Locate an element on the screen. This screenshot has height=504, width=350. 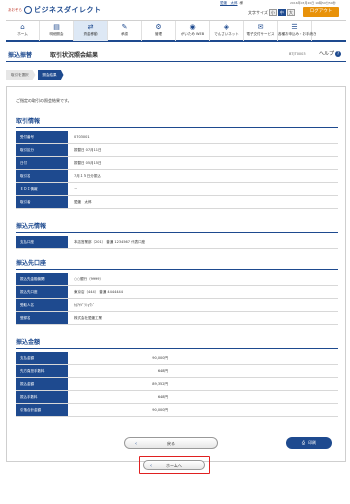
font-size-small-button: 小 is located at coordinates (272, 12).